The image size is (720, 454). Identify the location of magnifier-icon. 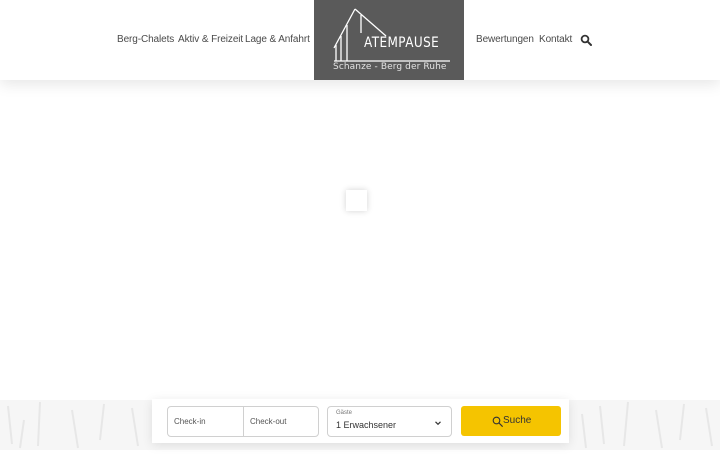
(497, 421).